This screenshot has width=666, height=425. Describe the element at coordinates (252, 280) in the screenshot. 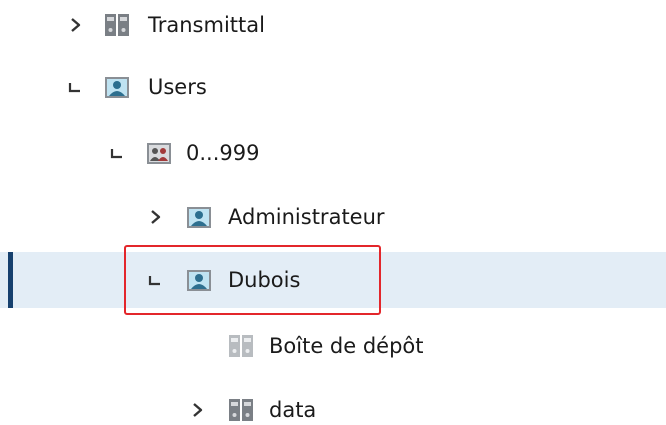

I see `highlight-box` at that location.